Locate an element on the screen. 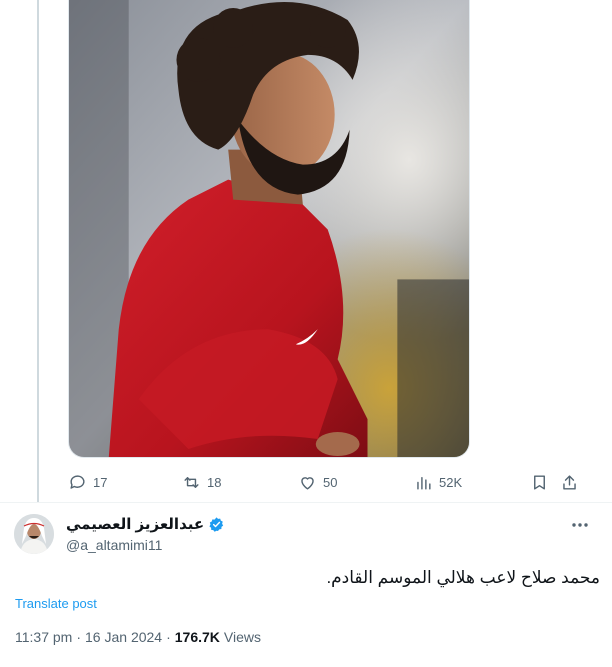 The height and width of the screenshot is (667, 612). display-name: عبدالعزيز العصيمي is located at coordinates (135, 524).